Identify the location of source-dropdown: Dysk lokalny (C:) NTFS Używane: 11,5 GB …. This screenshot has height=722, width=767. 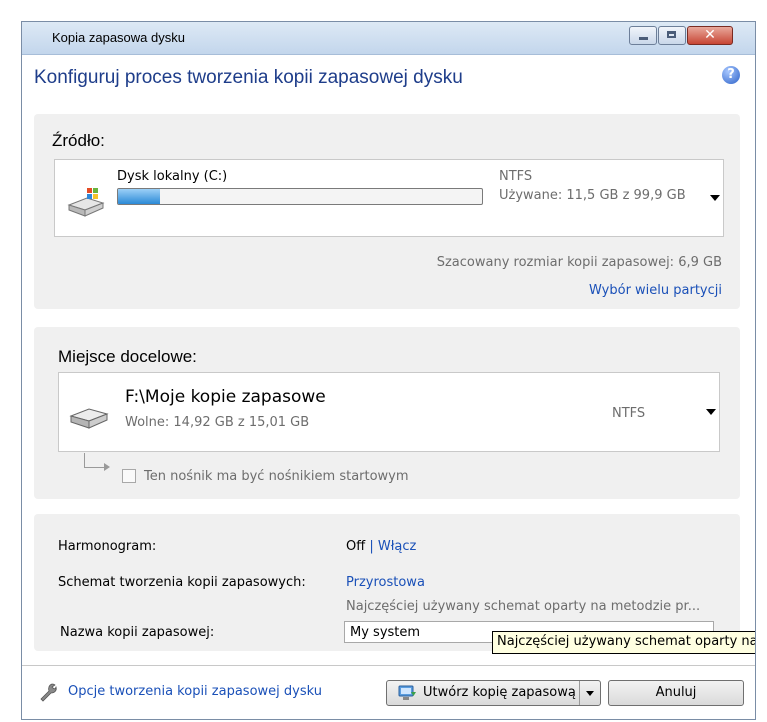
(389, 198).